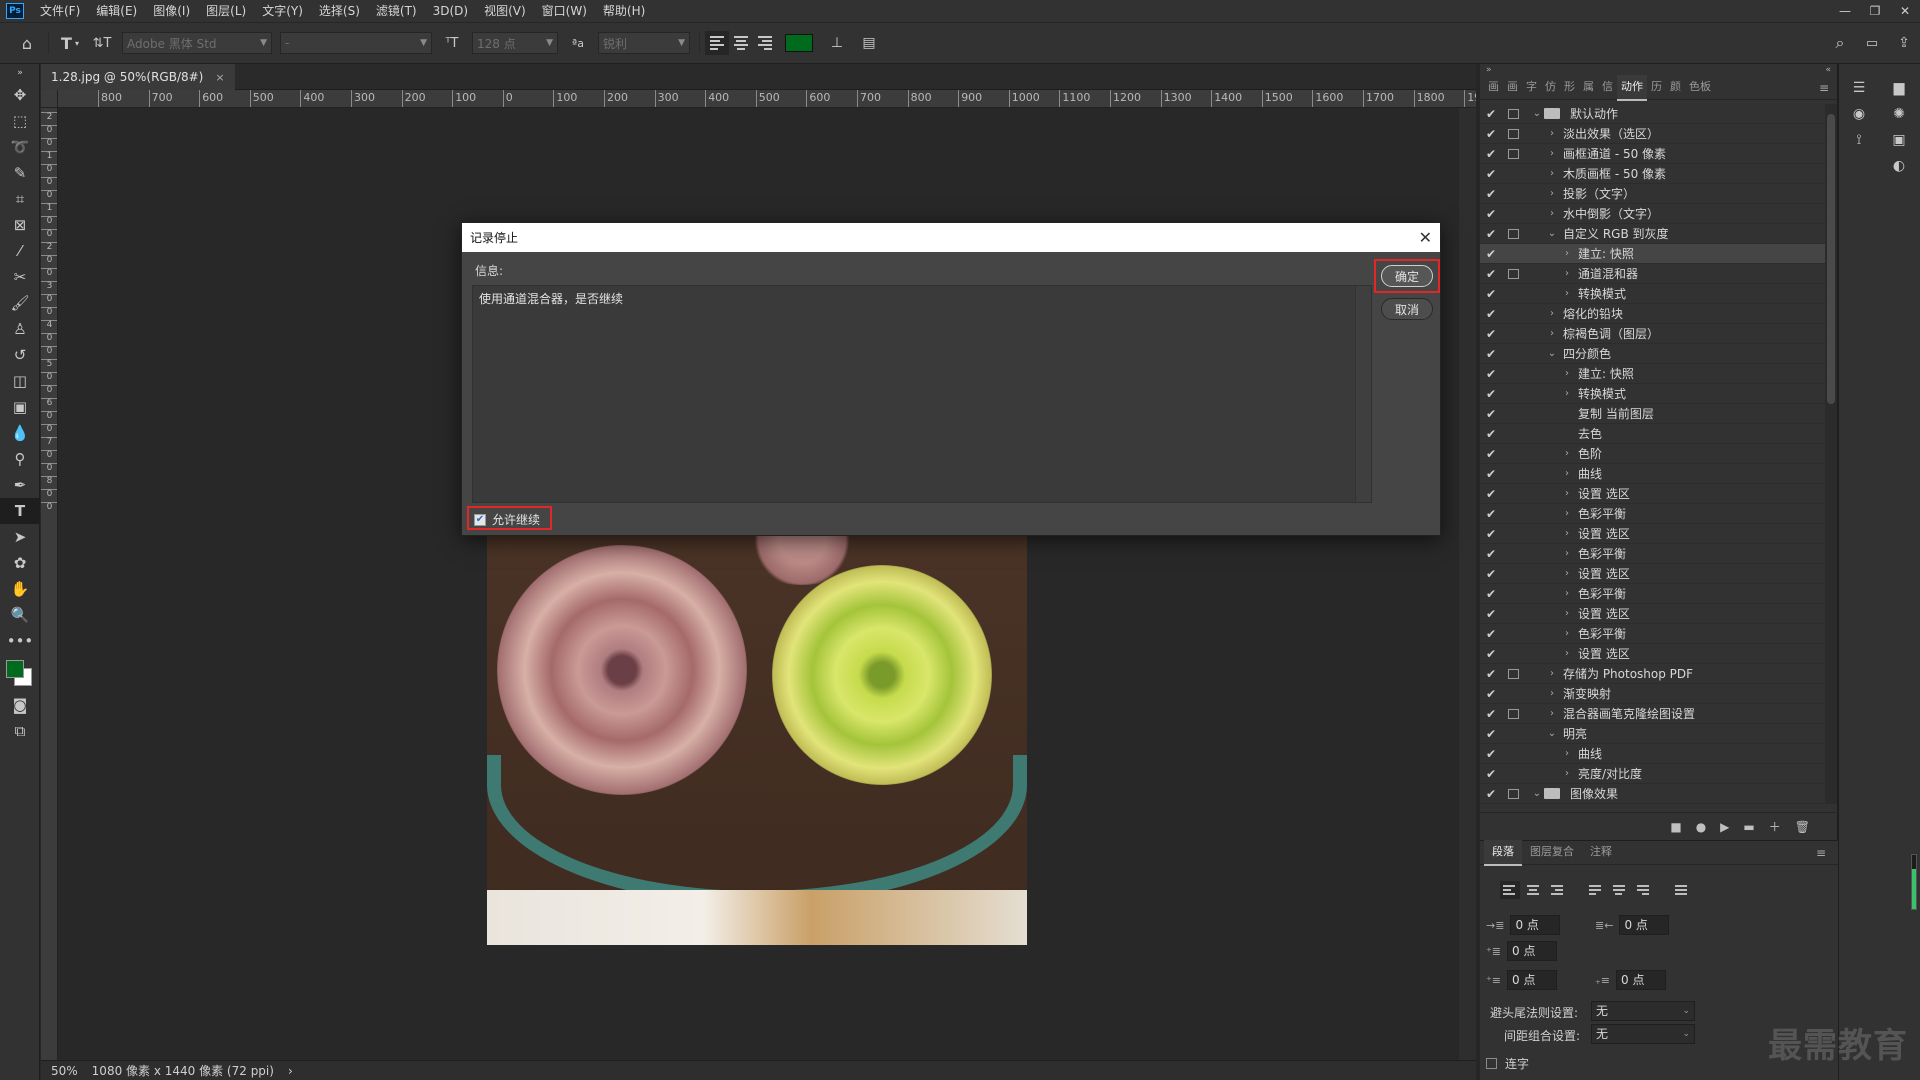  Describe the element at coordinates (20, 173) in the screenshot. I see `quick-selection-tool-icon: ✎` at that location.